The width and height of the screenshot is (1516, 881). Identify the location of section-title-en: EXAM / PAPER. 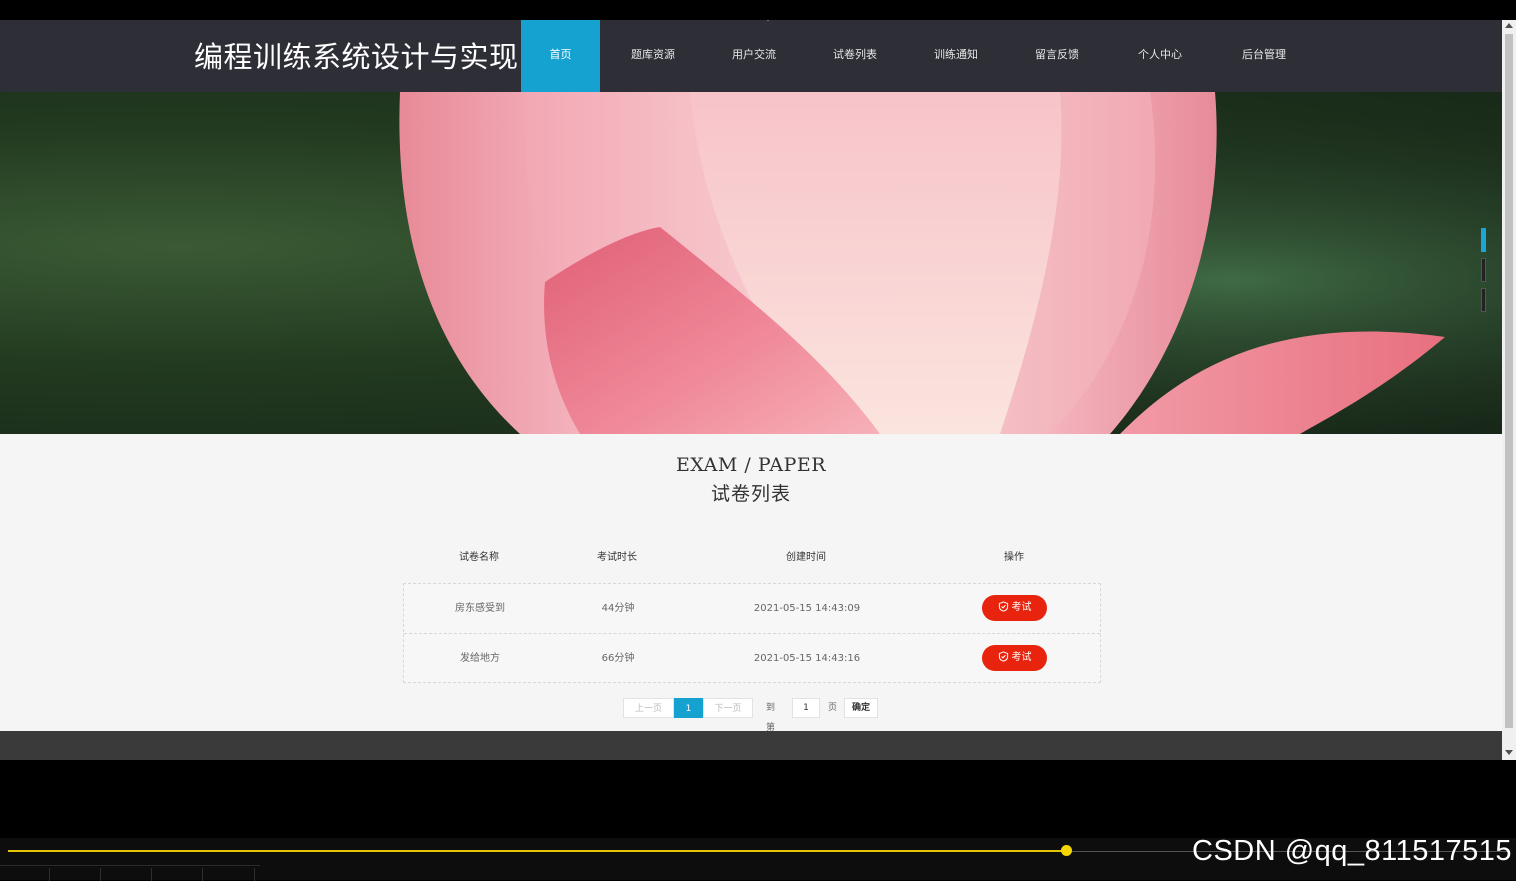
(751, 465).